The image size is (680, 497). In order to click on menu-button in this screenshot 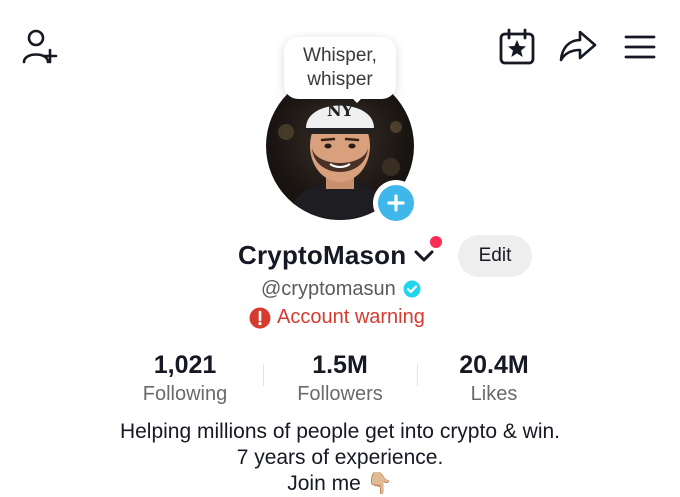, I will do `click(640, 47)`.